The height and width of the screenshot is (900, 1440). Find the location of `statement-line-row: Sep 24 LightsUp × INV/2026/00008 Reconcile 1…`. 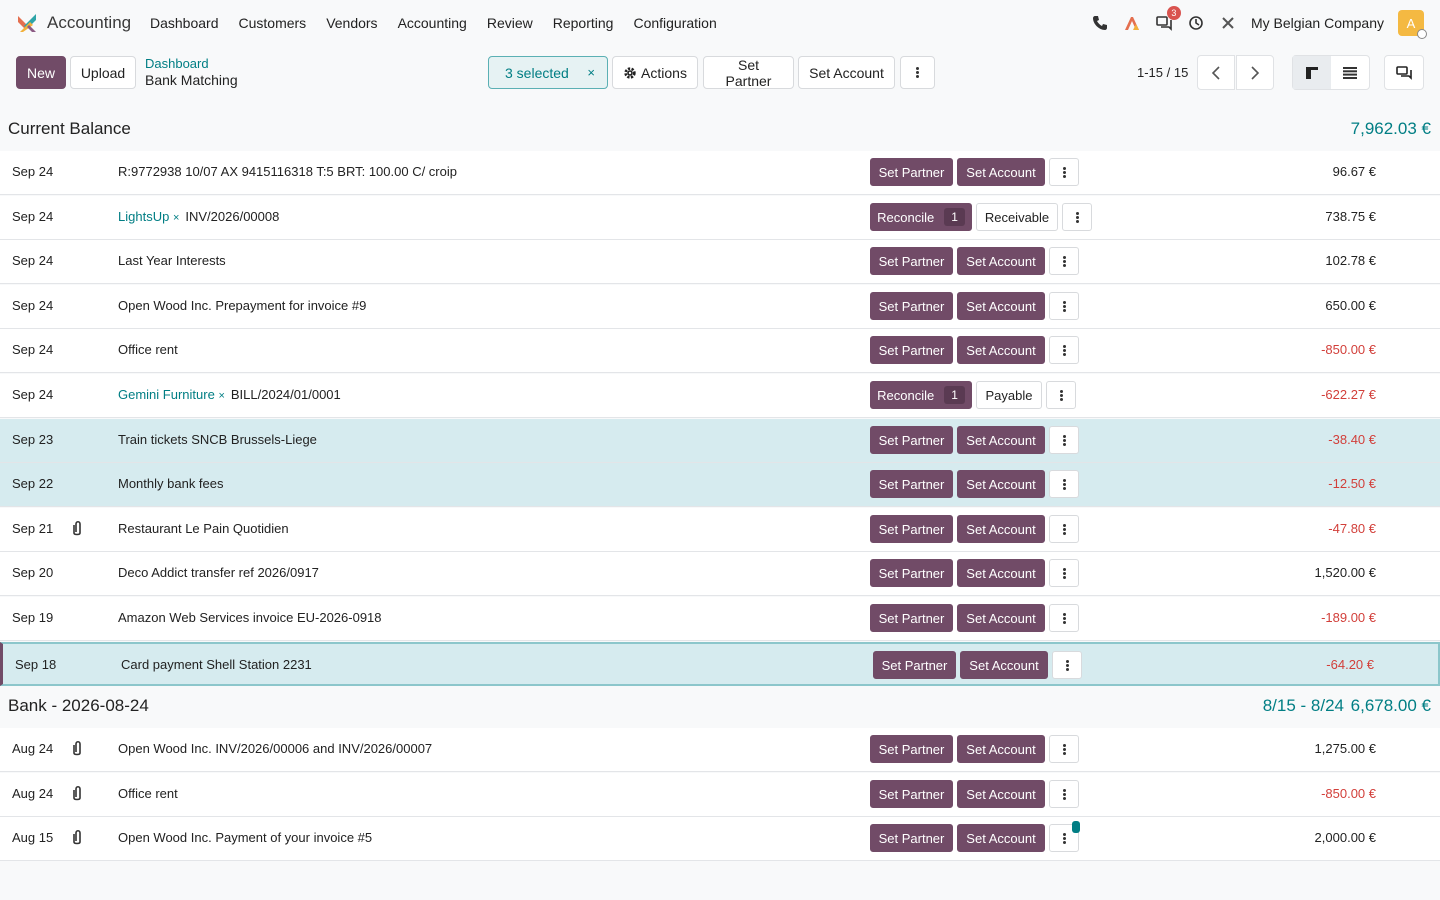

statement-line-row: Sep 24 LightsUp × INV/2026/00008 Reconcile 1… is located at coordinates (720, 218).